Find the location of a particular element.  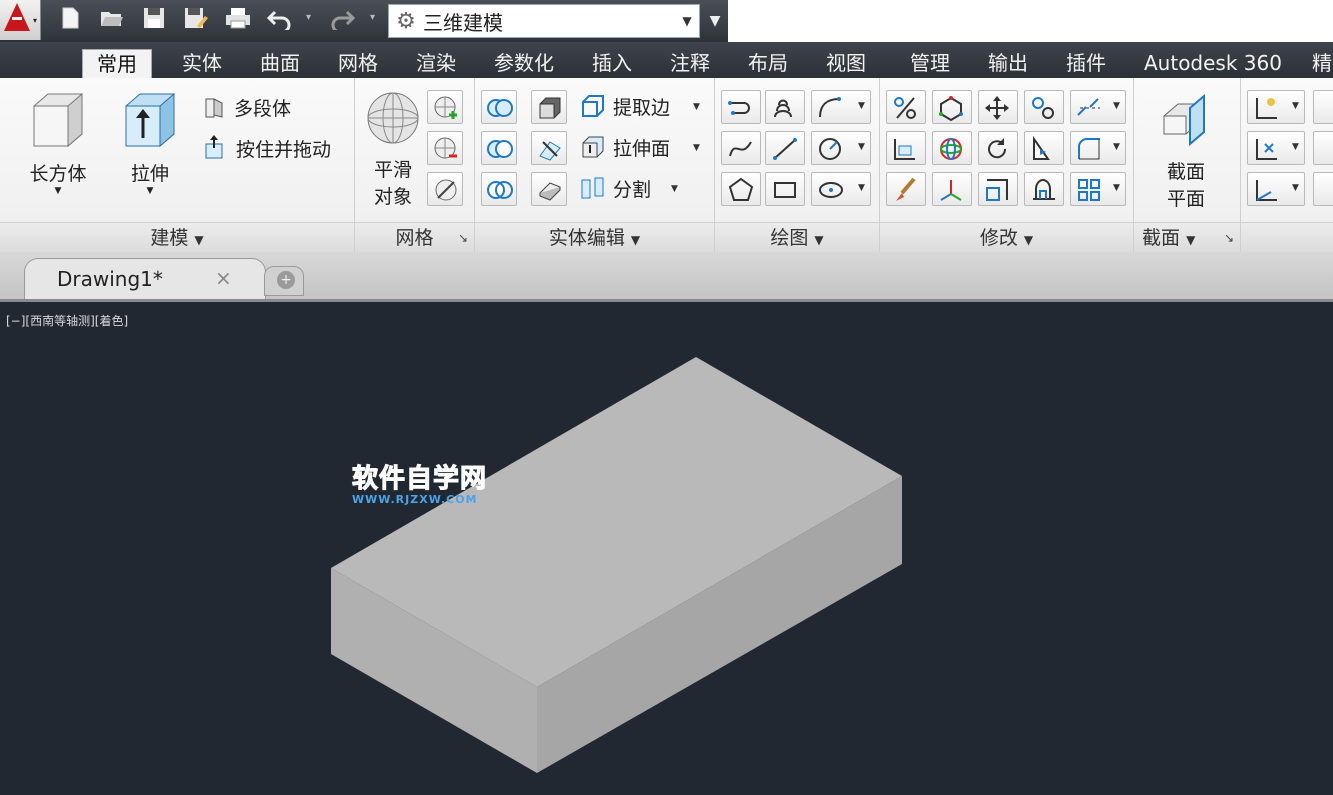

polysolid-button: 多段体 is located at coordinates (246, 107).